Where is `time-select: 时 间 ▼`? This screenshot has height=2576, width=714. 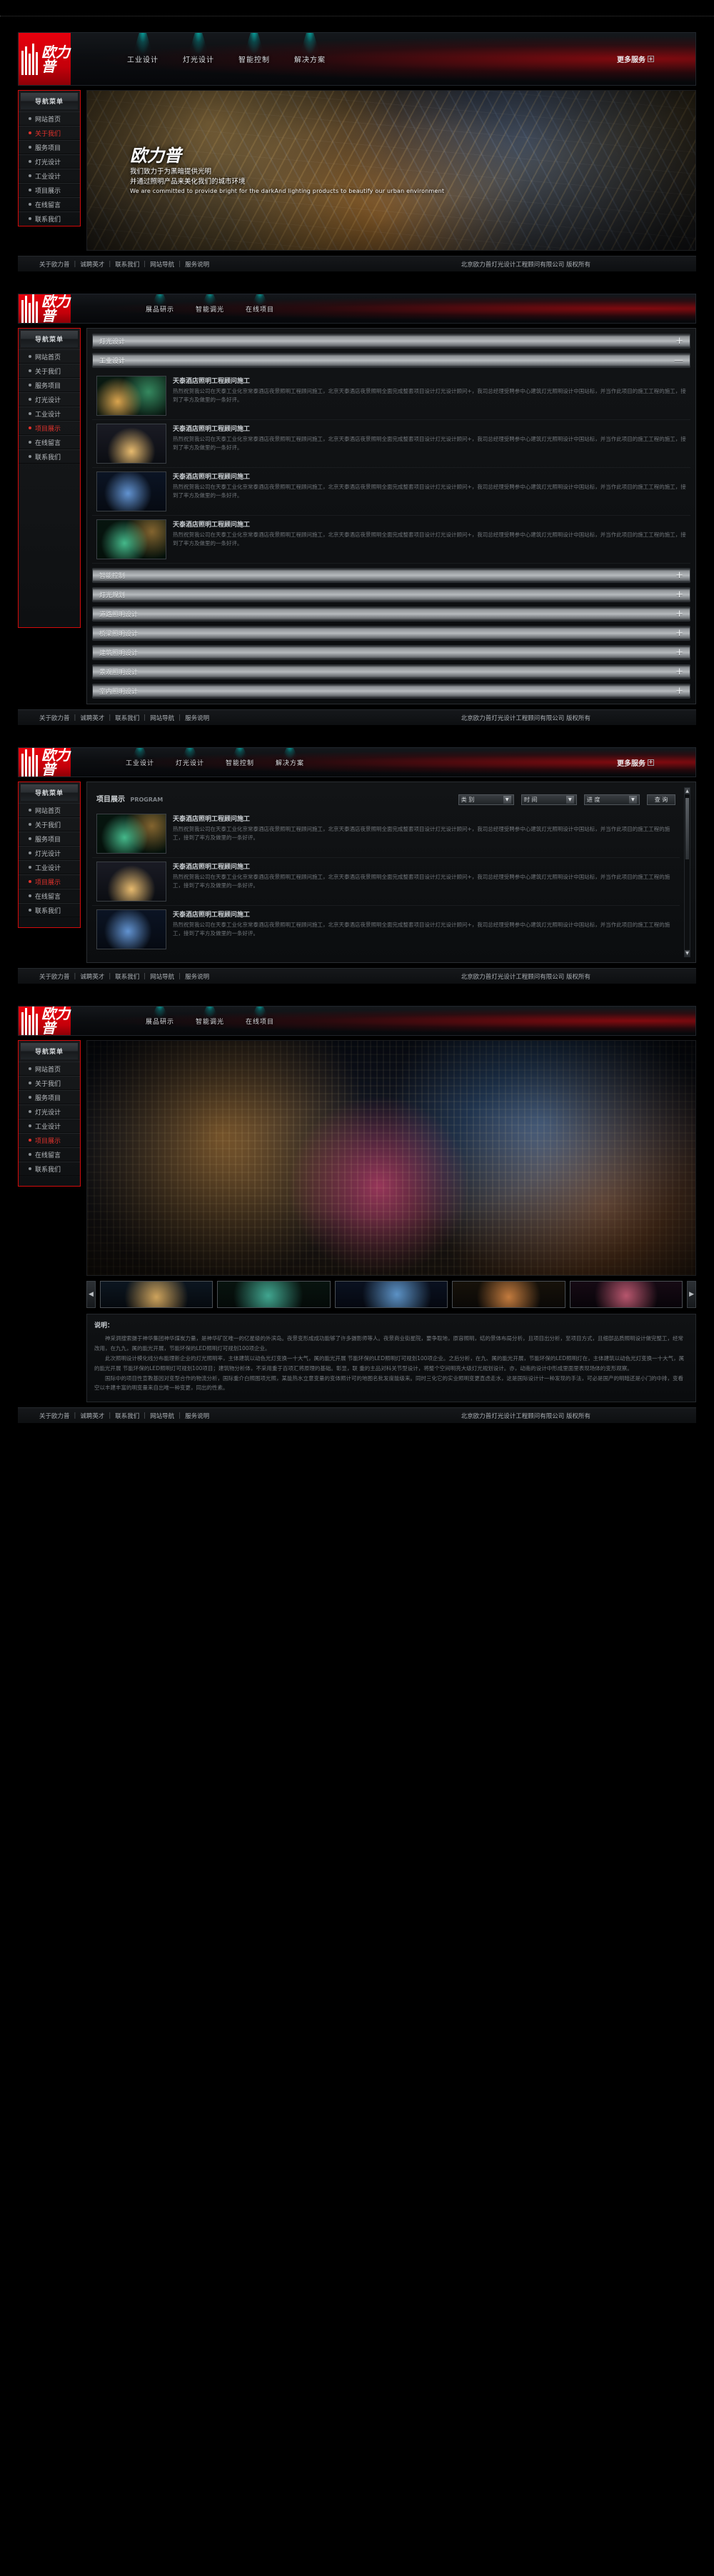
time-select: 时 间 ▼ is located at coordinates (549, 799).